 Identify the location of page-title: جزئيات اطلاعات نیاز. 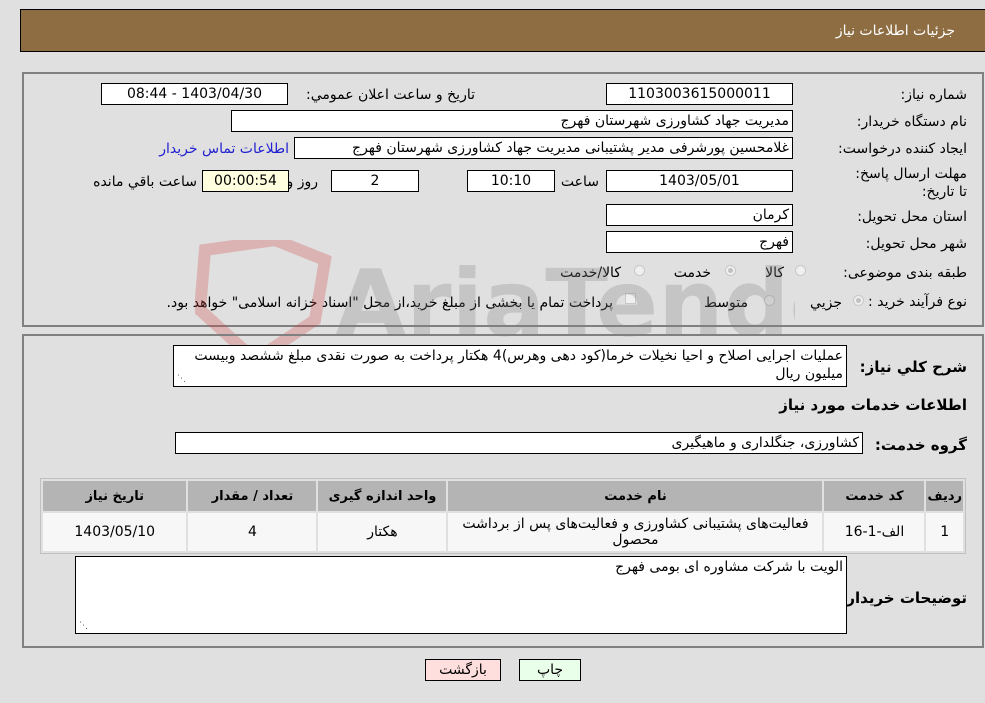
(895, 31).